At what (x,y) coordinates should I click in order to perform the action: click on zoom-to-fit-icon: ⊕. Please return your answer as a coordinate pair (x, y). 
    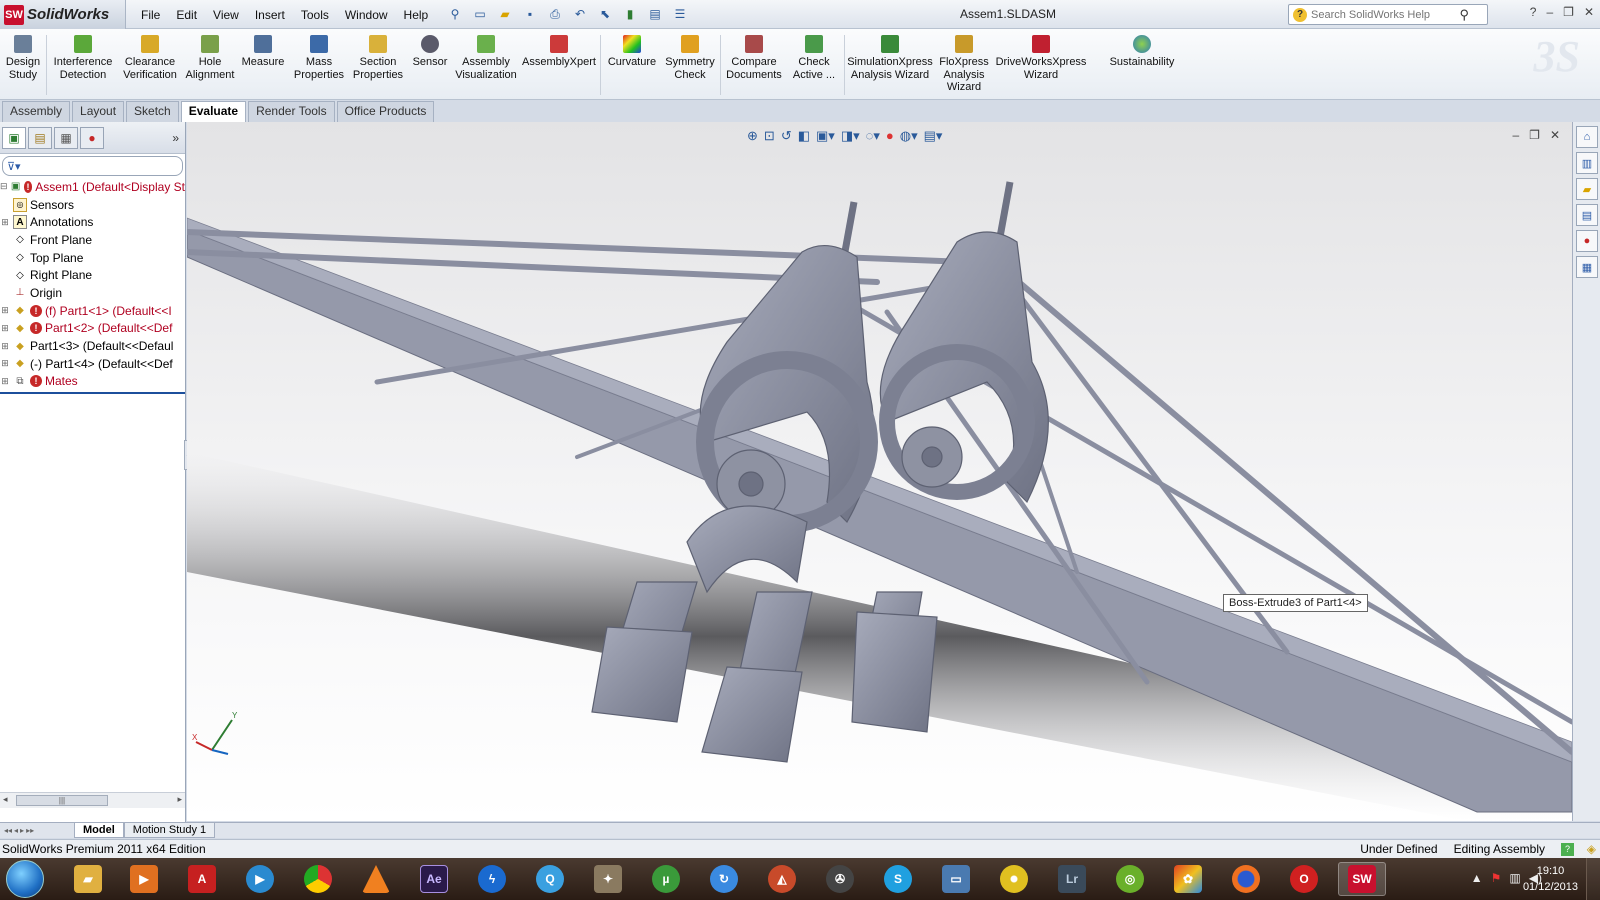
    Looking at the image, I should click on (752, 136).